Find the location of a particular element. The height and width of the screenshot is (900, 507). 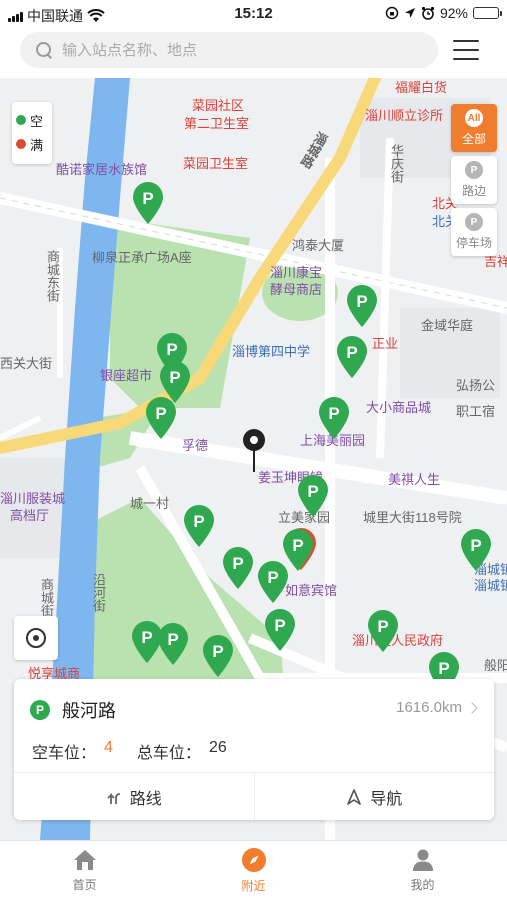

map-label: 淄川顺立诊所 is located at coordinates (404, 115).